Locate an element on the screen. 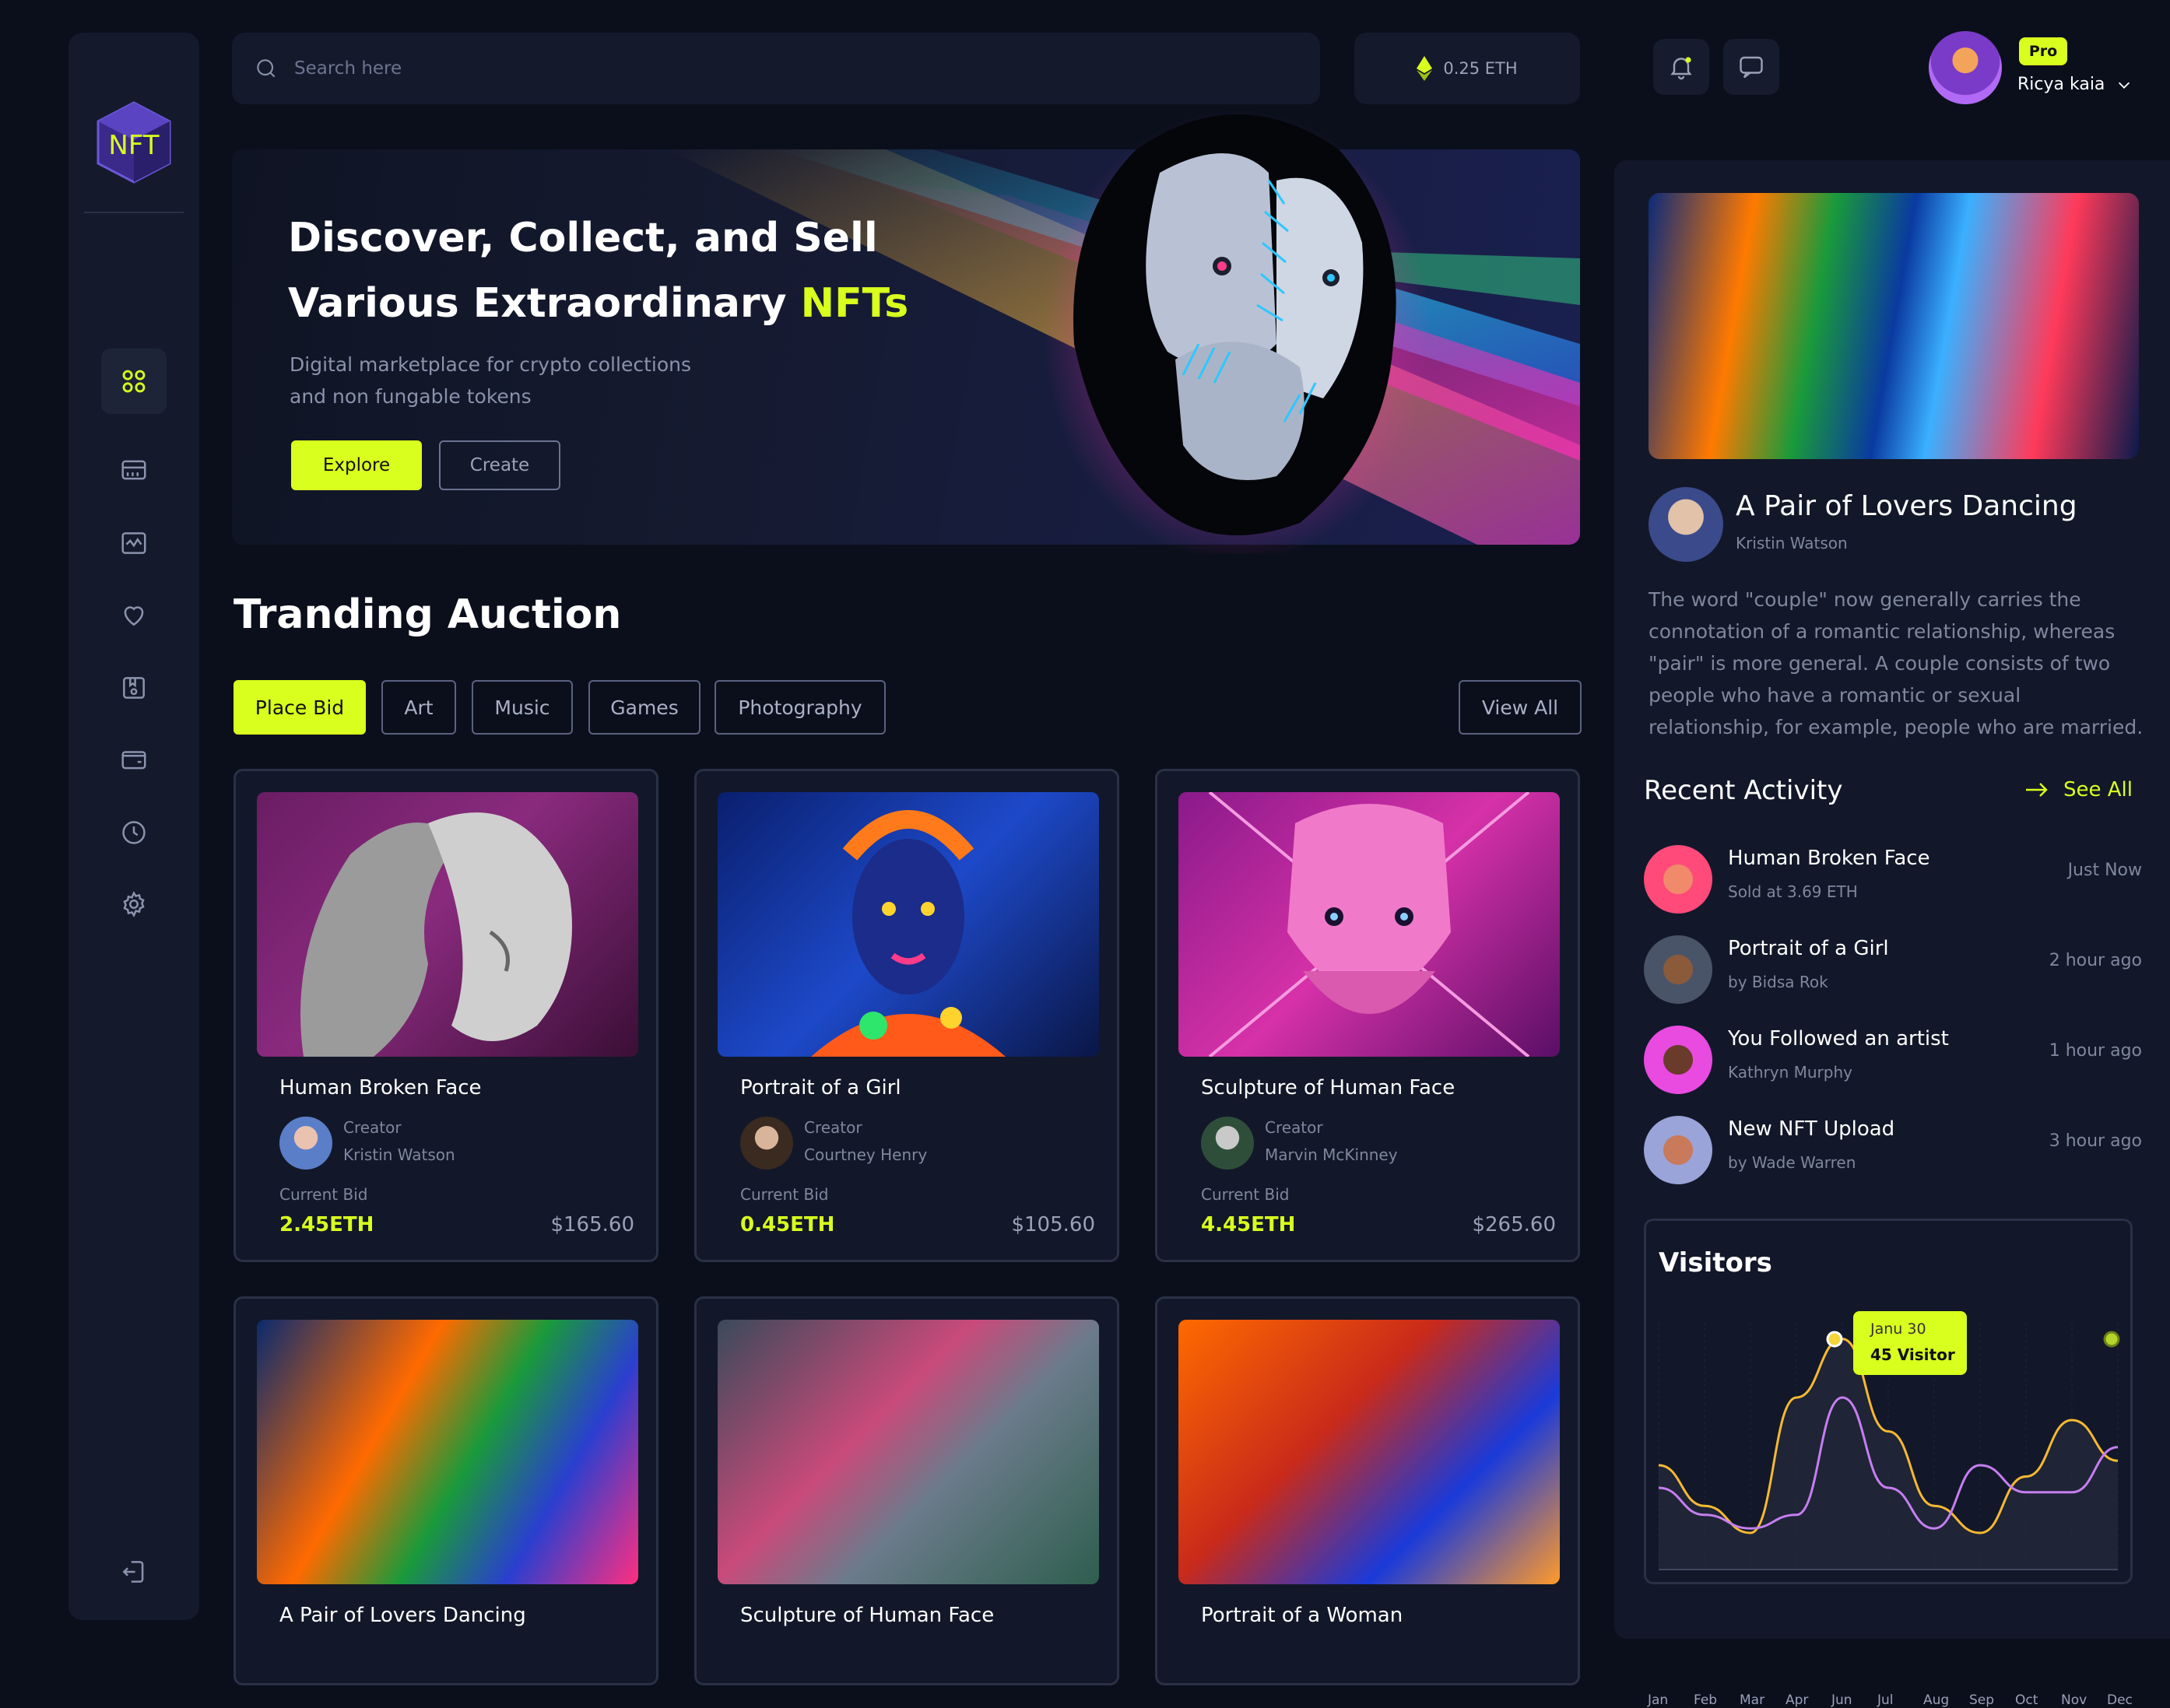 The image size is (2170, 1708). featured-creator: Kristin Watson is located at coordinates (1792, 543).